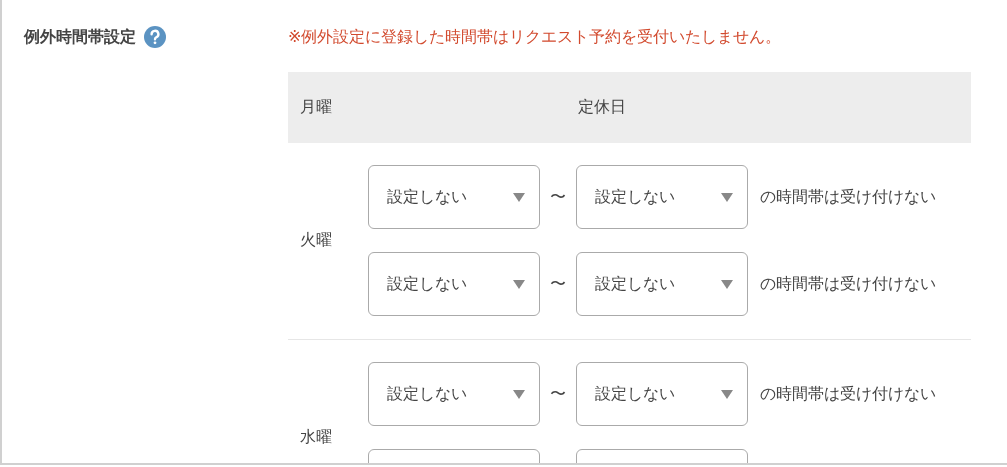 This screenshot has height=467, width=1007. Describe the element at coordinates (316, 240) in the screenshot. I see `day-label: 火曜` at that location.